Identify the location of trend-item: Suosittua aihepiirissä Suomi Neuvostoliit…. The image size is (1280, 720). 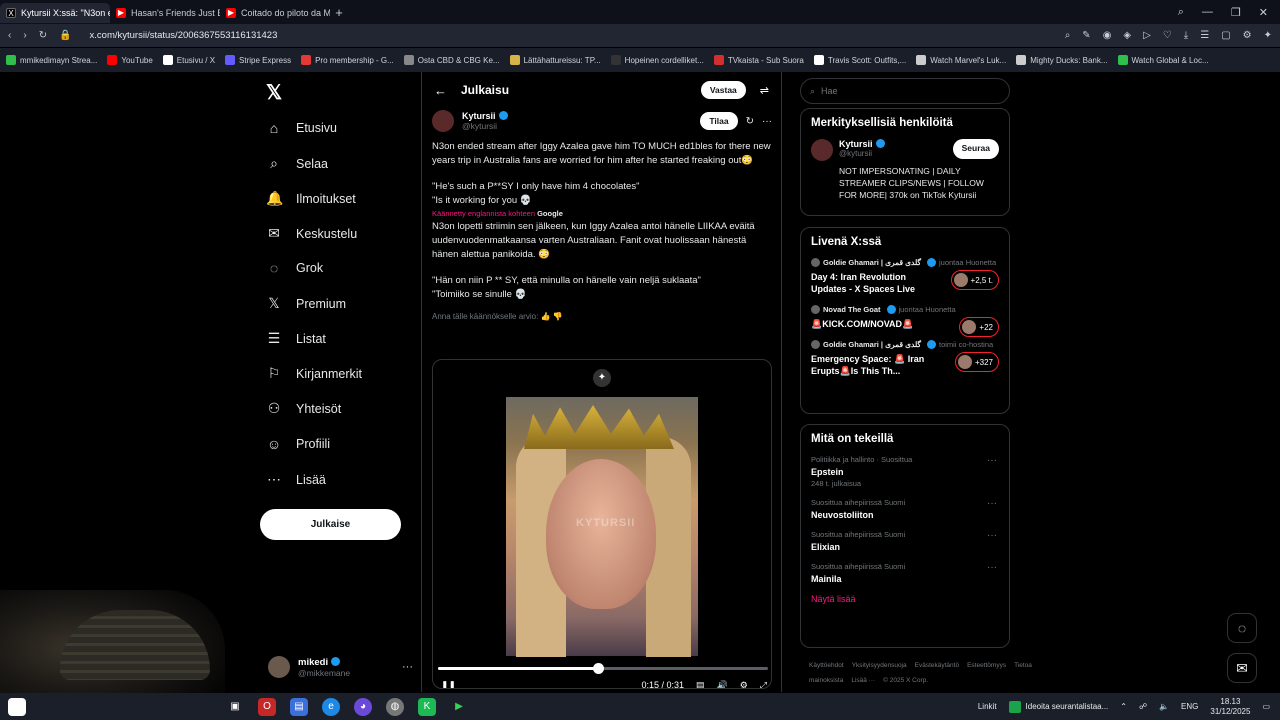
(905, 509).